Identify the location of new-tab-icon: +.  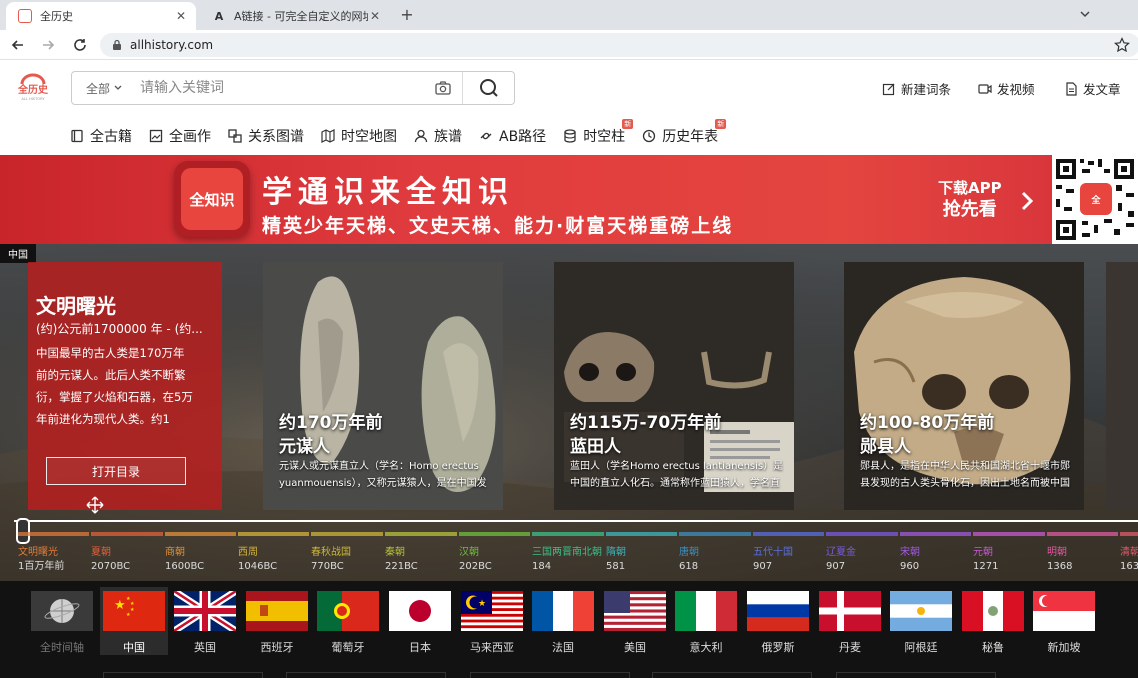
(407, 15).